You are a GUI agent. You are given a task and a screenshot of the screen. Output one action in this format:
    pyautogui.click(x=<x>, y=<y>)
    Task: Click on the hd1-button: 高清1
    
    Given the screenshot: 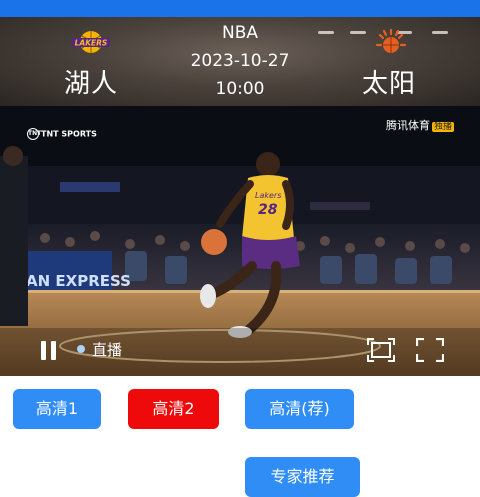 What is the action you would take?
    pyautogui.click(x=57, y=409)
    